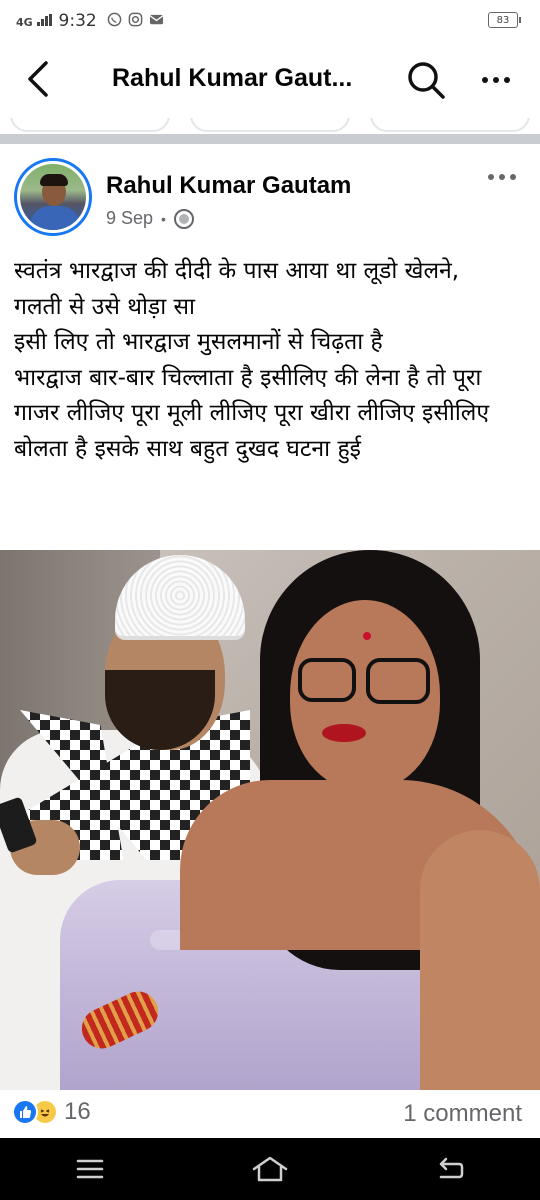 The width and height of the screenshot is (540, 1200). What do you see at coordinates (183, 218) in the screenshot?
I see `globe-icon` at bounding box center [183, 218].